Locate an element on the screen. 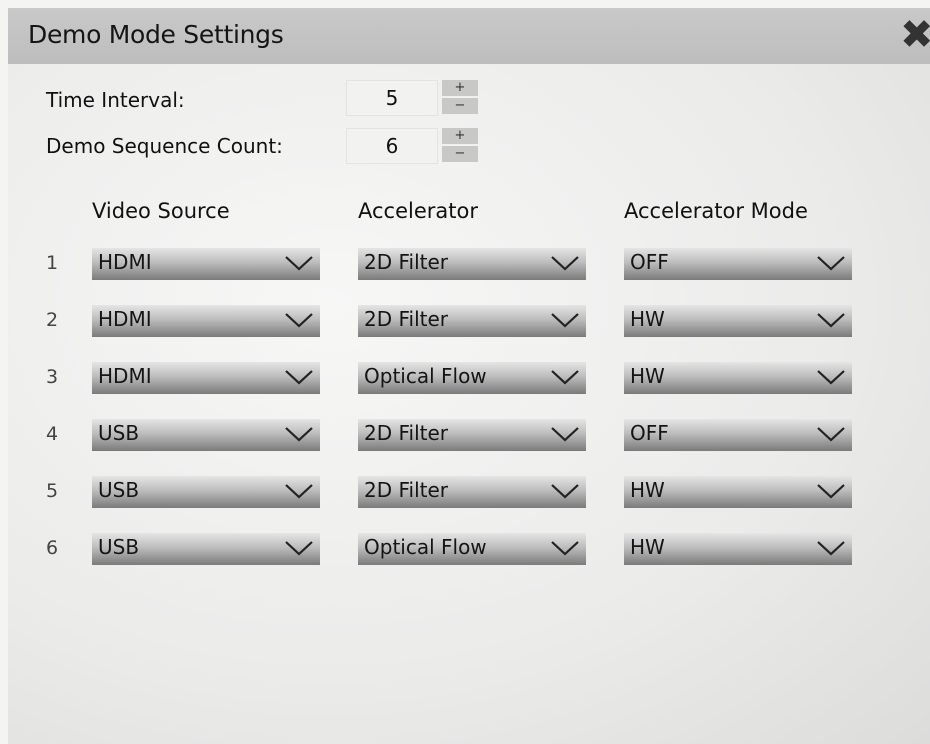 Image resolution: width=930 pixels, height=744 pixels. accelerator-mode-dropdown-row-2: HW is located at coordinates (738, 321).